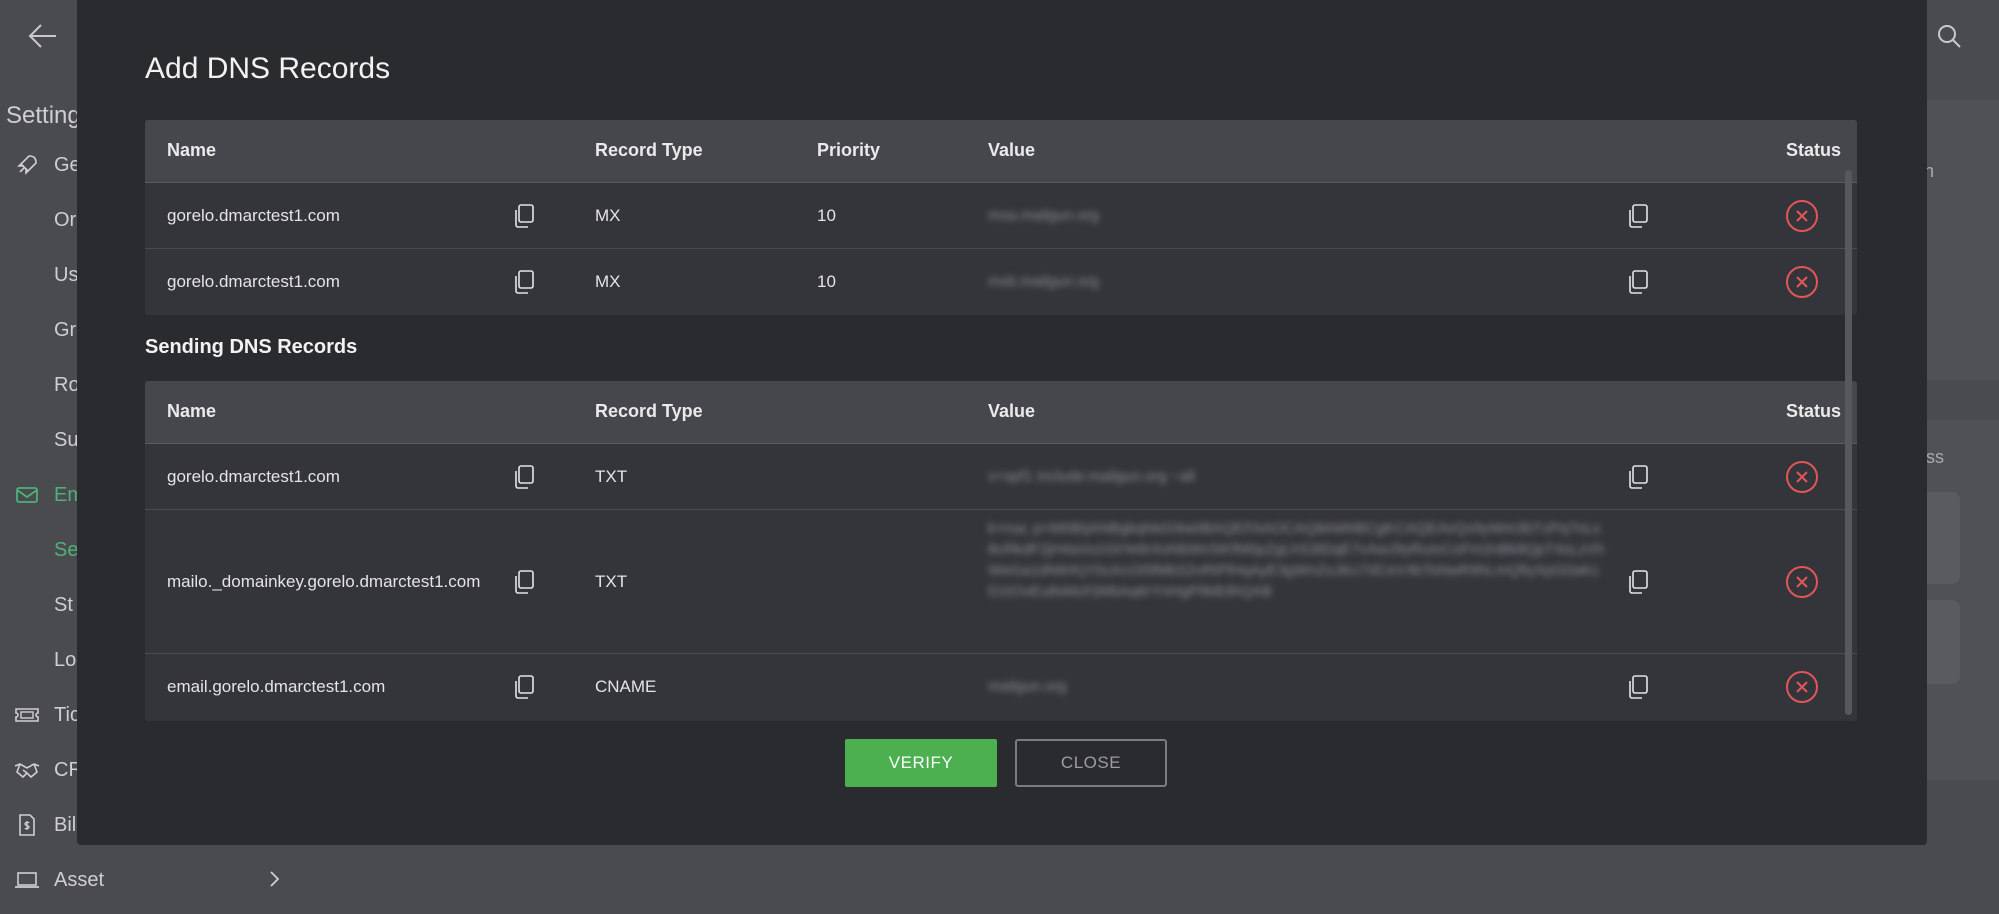 This screenshot has width=1999, height=914. I want to click on sidebar-item-label: Bil, so click(65, 824).